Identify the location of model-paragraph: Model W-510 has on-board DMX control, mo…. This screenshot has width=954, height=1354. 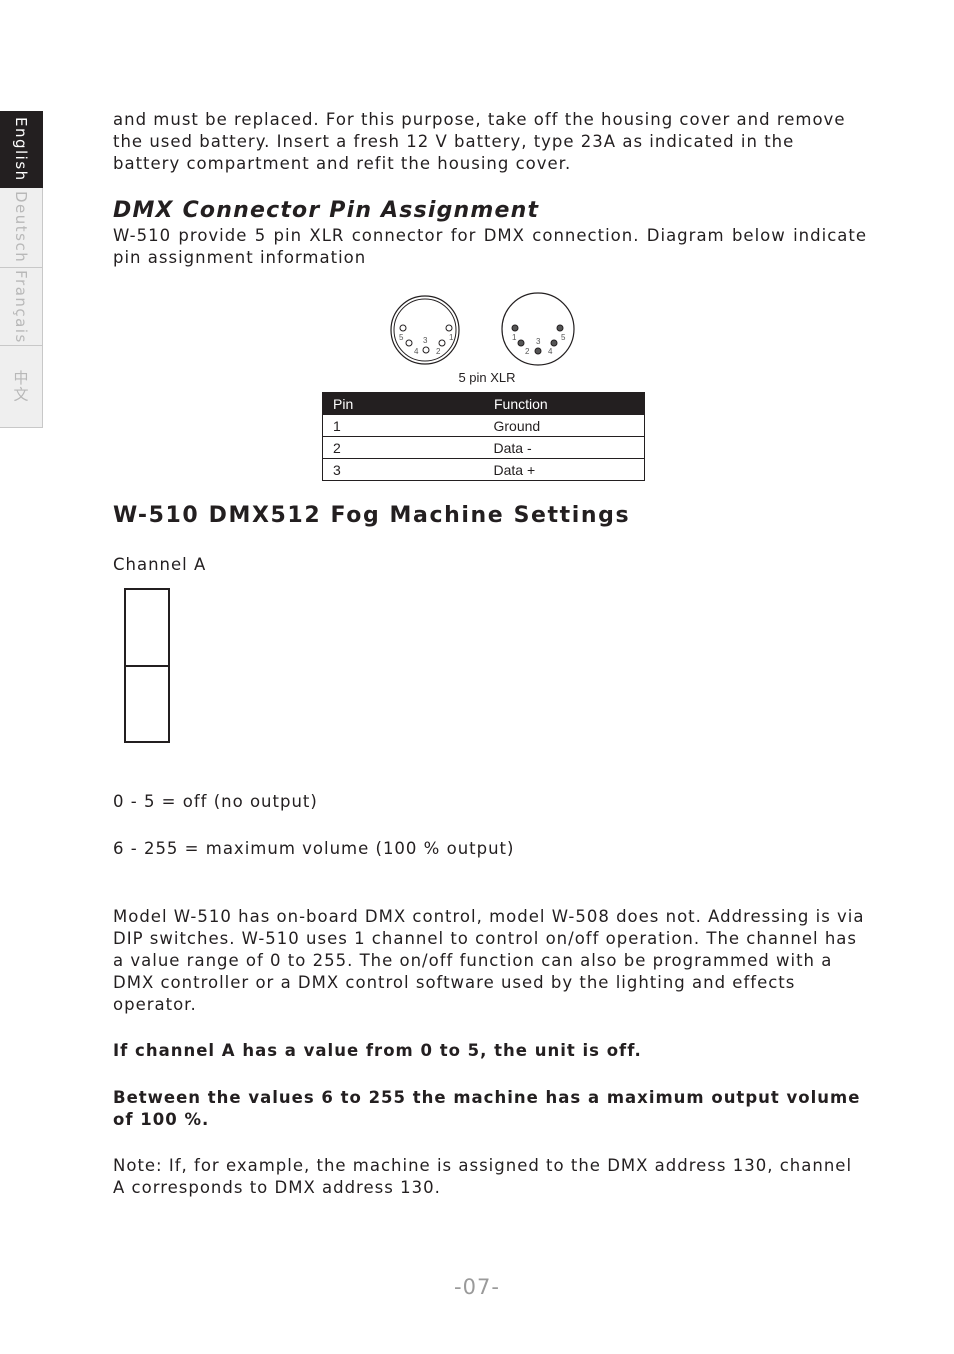
(489, 960).